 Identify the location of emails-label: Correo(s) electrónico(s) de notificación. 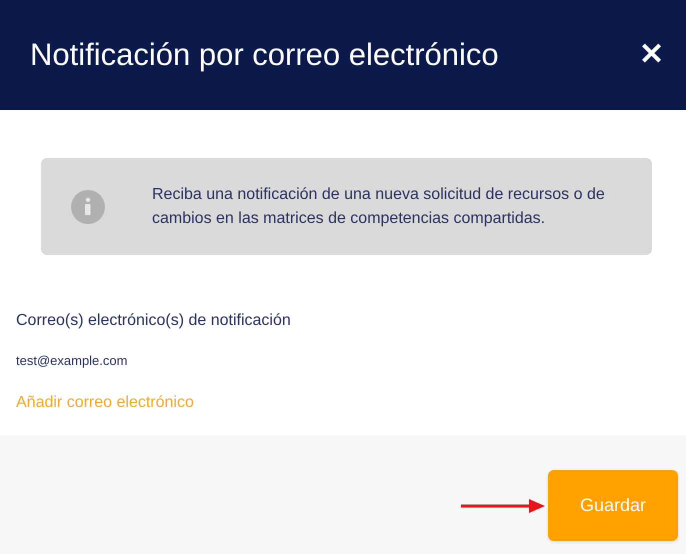
(153, 321).